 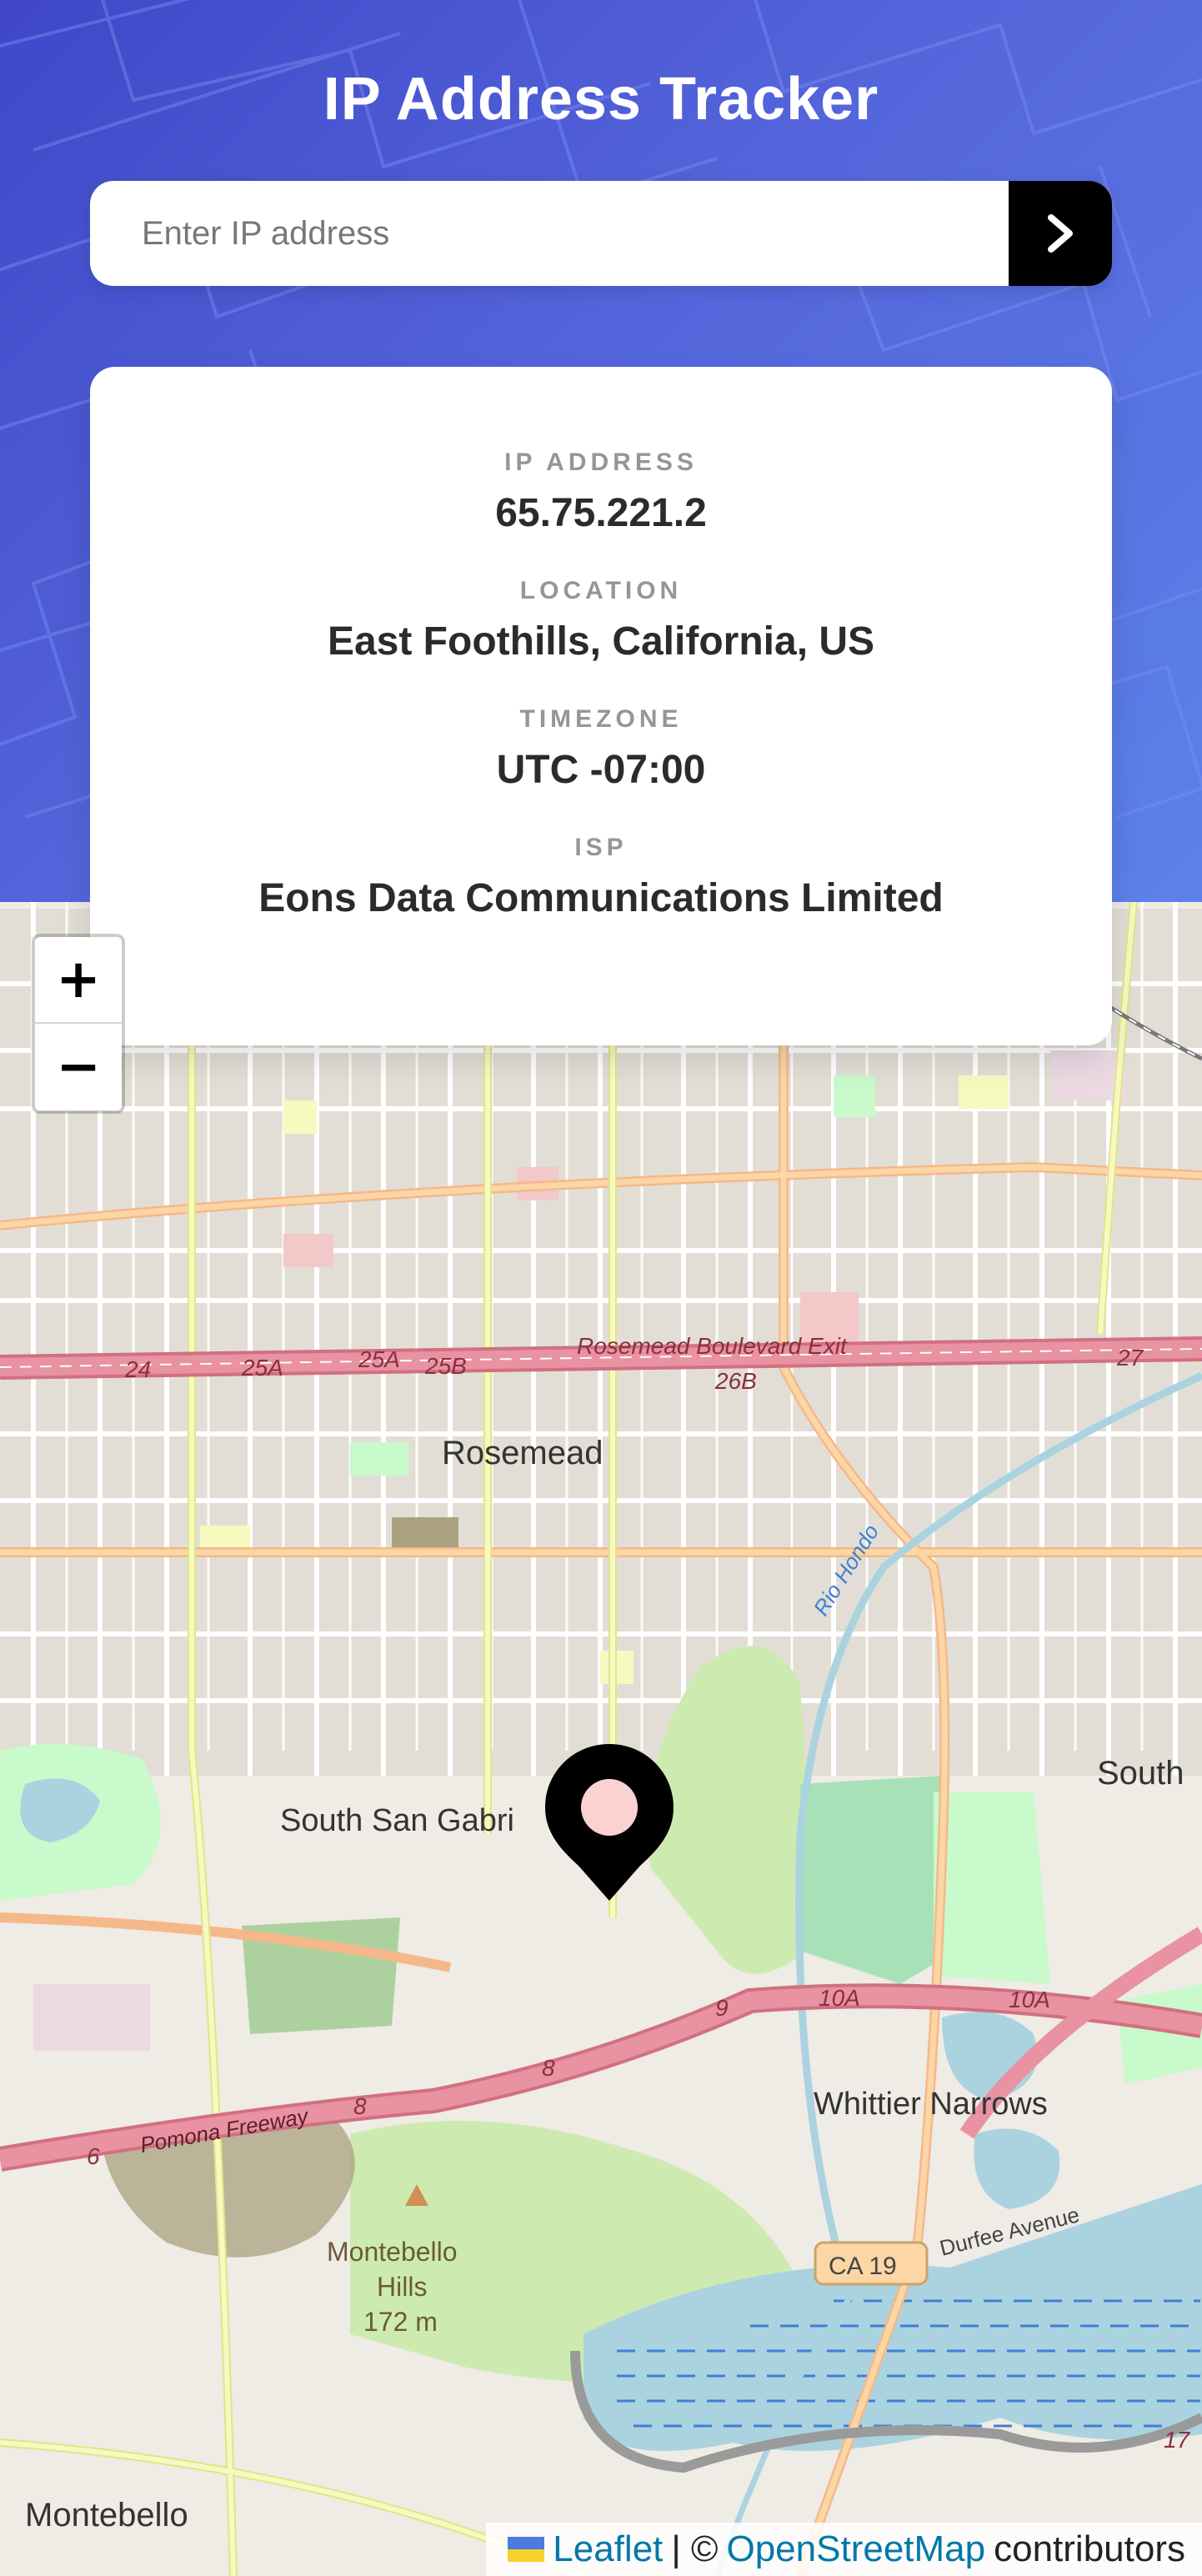 I want to click on map-pin-icon, so click(x=609, y=1822).